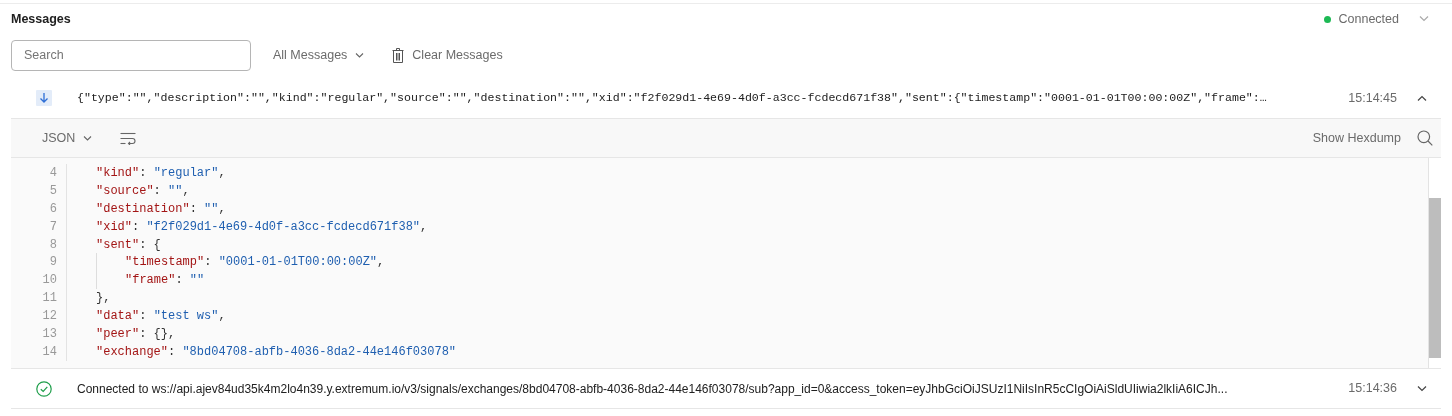  I want to click on code-line: "kind": "regular",, so click(161, 173).